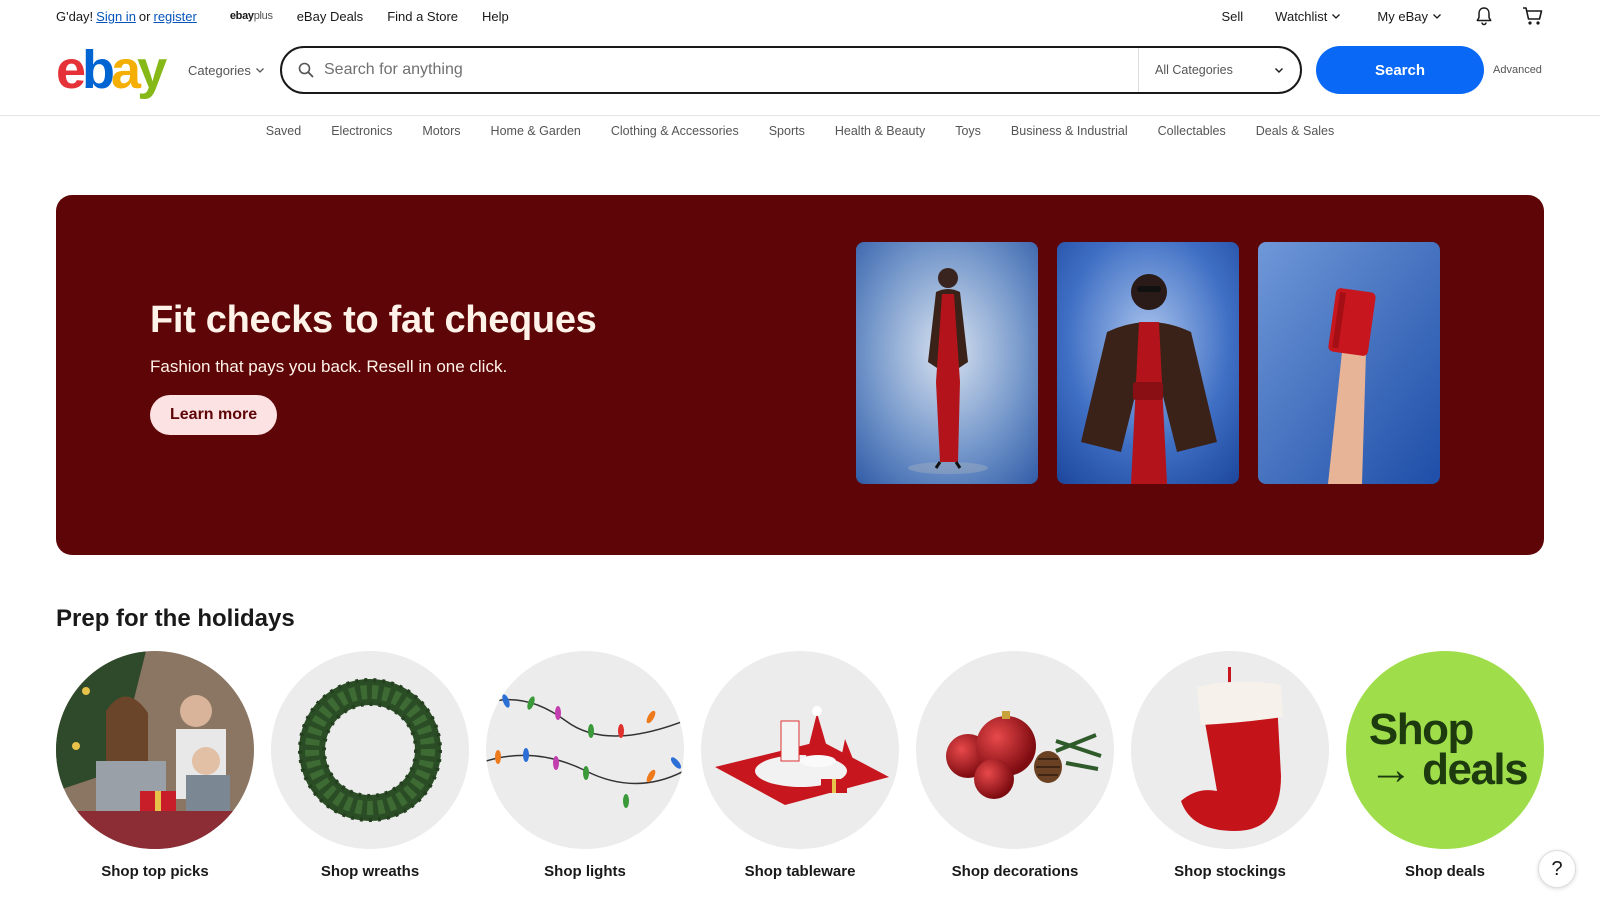 The height and width of the screenshot is (900, 1600). Describe the element at coordinates (968, 131) in the screenshot. I see `nav-item-toys: Toys` at that location.